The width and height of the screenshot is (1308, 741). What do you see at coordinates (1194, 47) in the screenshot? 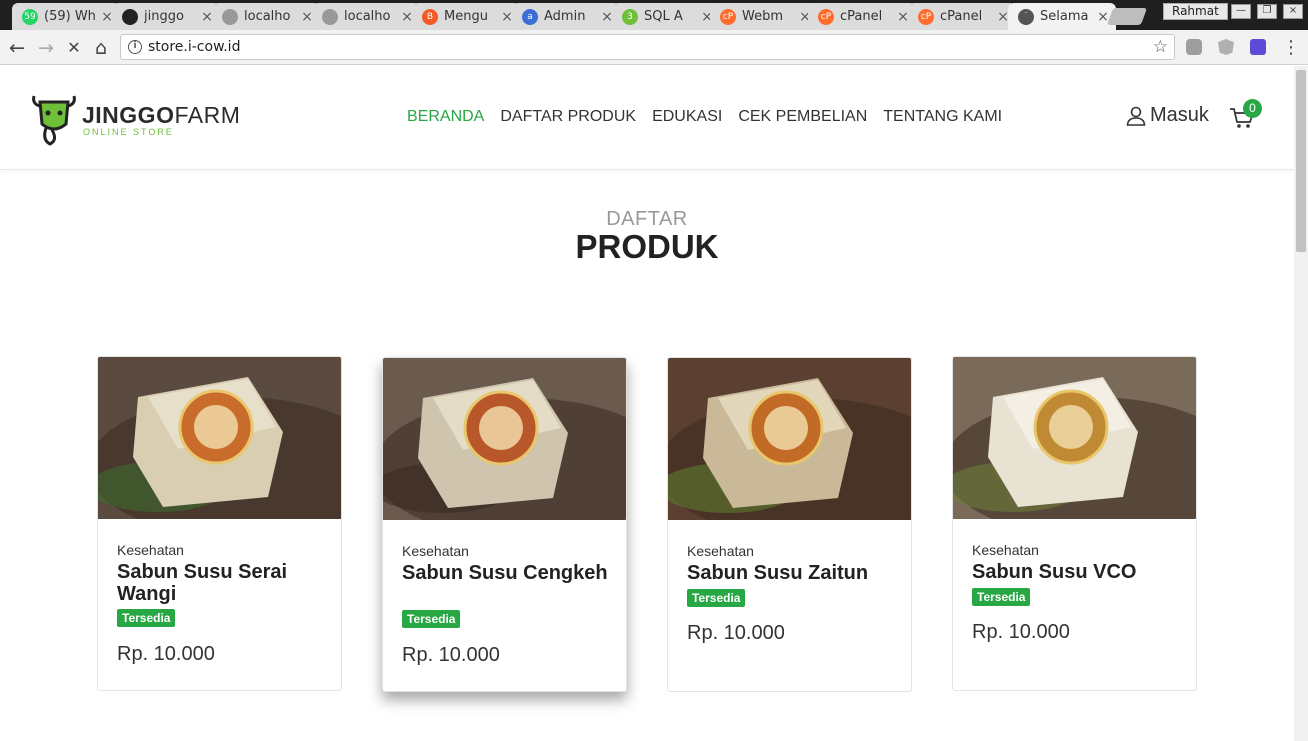
I see `camera-extension-icon` at bounding box center [1194, 47].